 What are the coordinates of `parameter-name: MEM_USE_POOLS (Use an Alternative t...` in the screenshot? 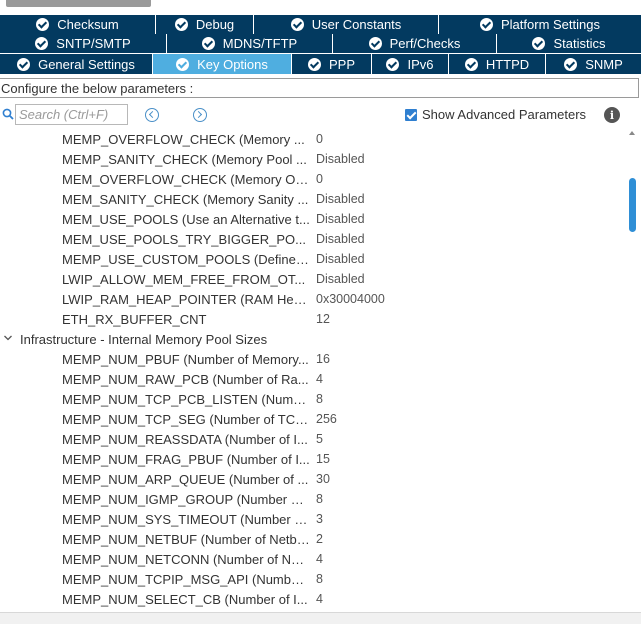 It's located at (186, 219).